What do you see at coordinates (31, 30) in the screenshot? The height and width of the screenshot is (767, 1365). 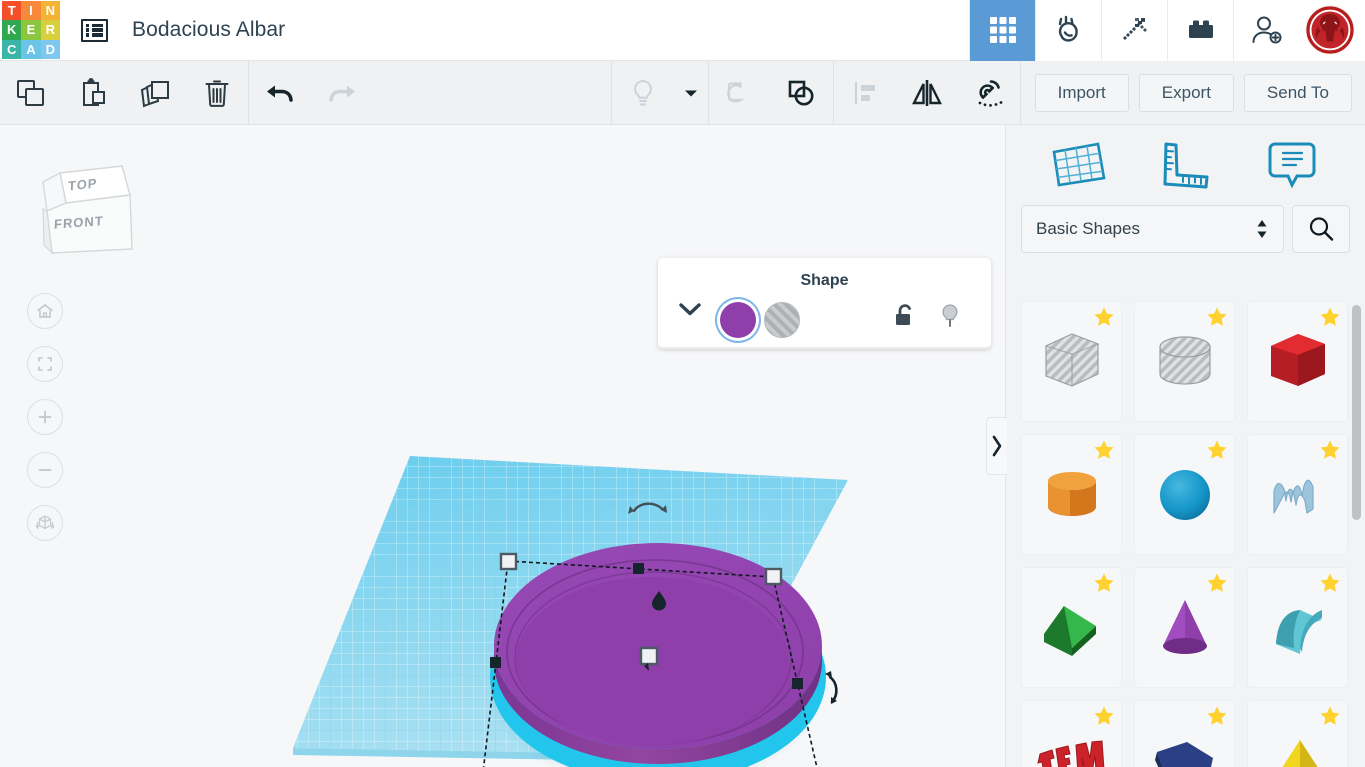 I see `tinkercad-logo: T I N K E R C A D` at bounding box center [31, 30].